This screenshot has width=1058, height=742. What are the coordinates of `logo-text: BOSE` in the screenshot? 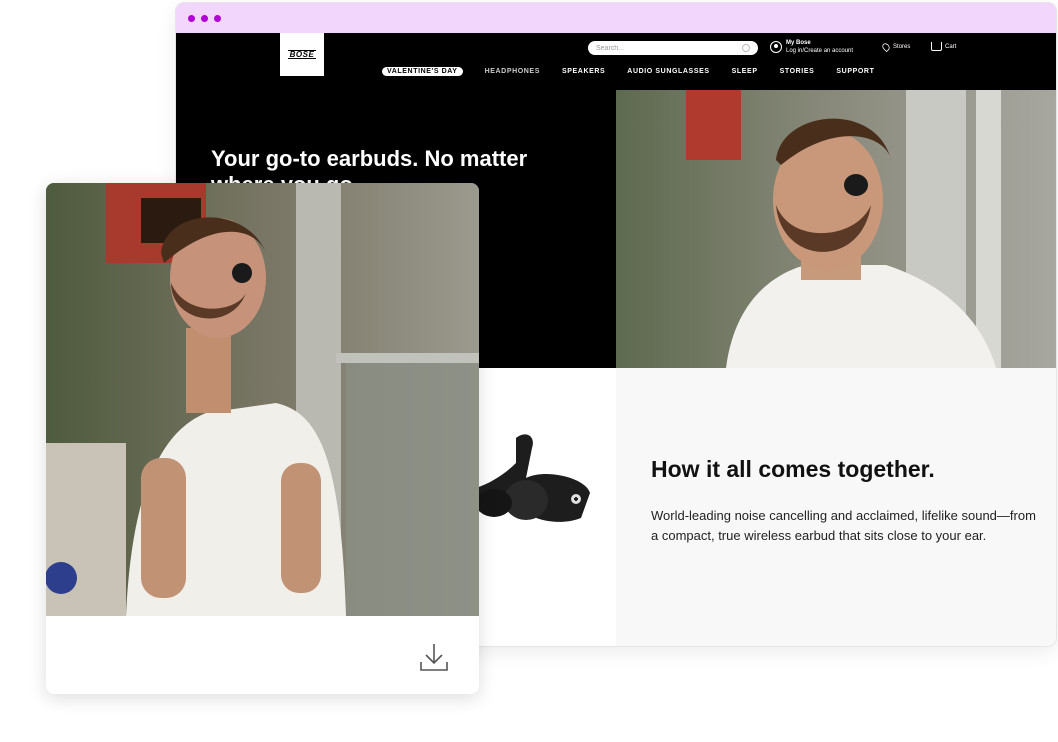 It's located at (302, 54).